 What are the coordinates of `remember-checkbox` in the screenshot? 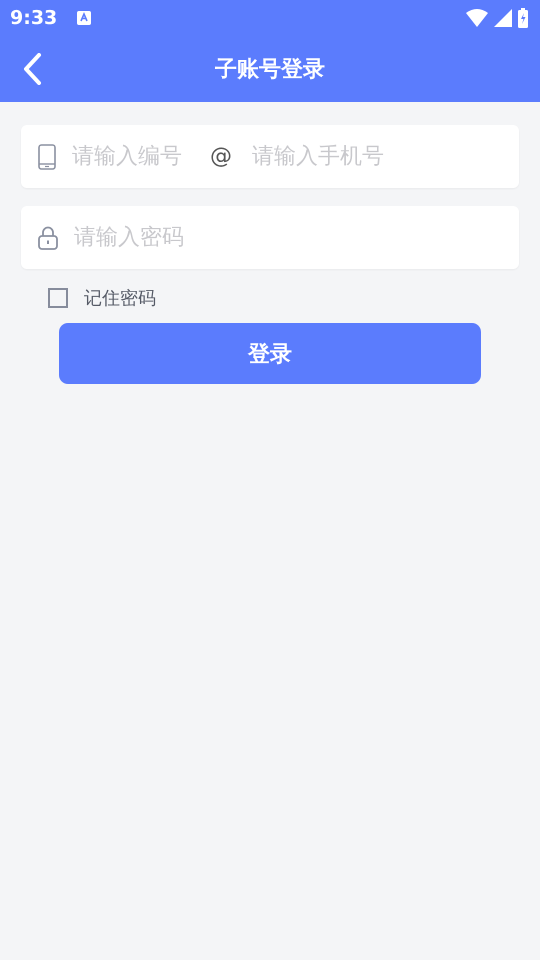 It's located at (58, 298).